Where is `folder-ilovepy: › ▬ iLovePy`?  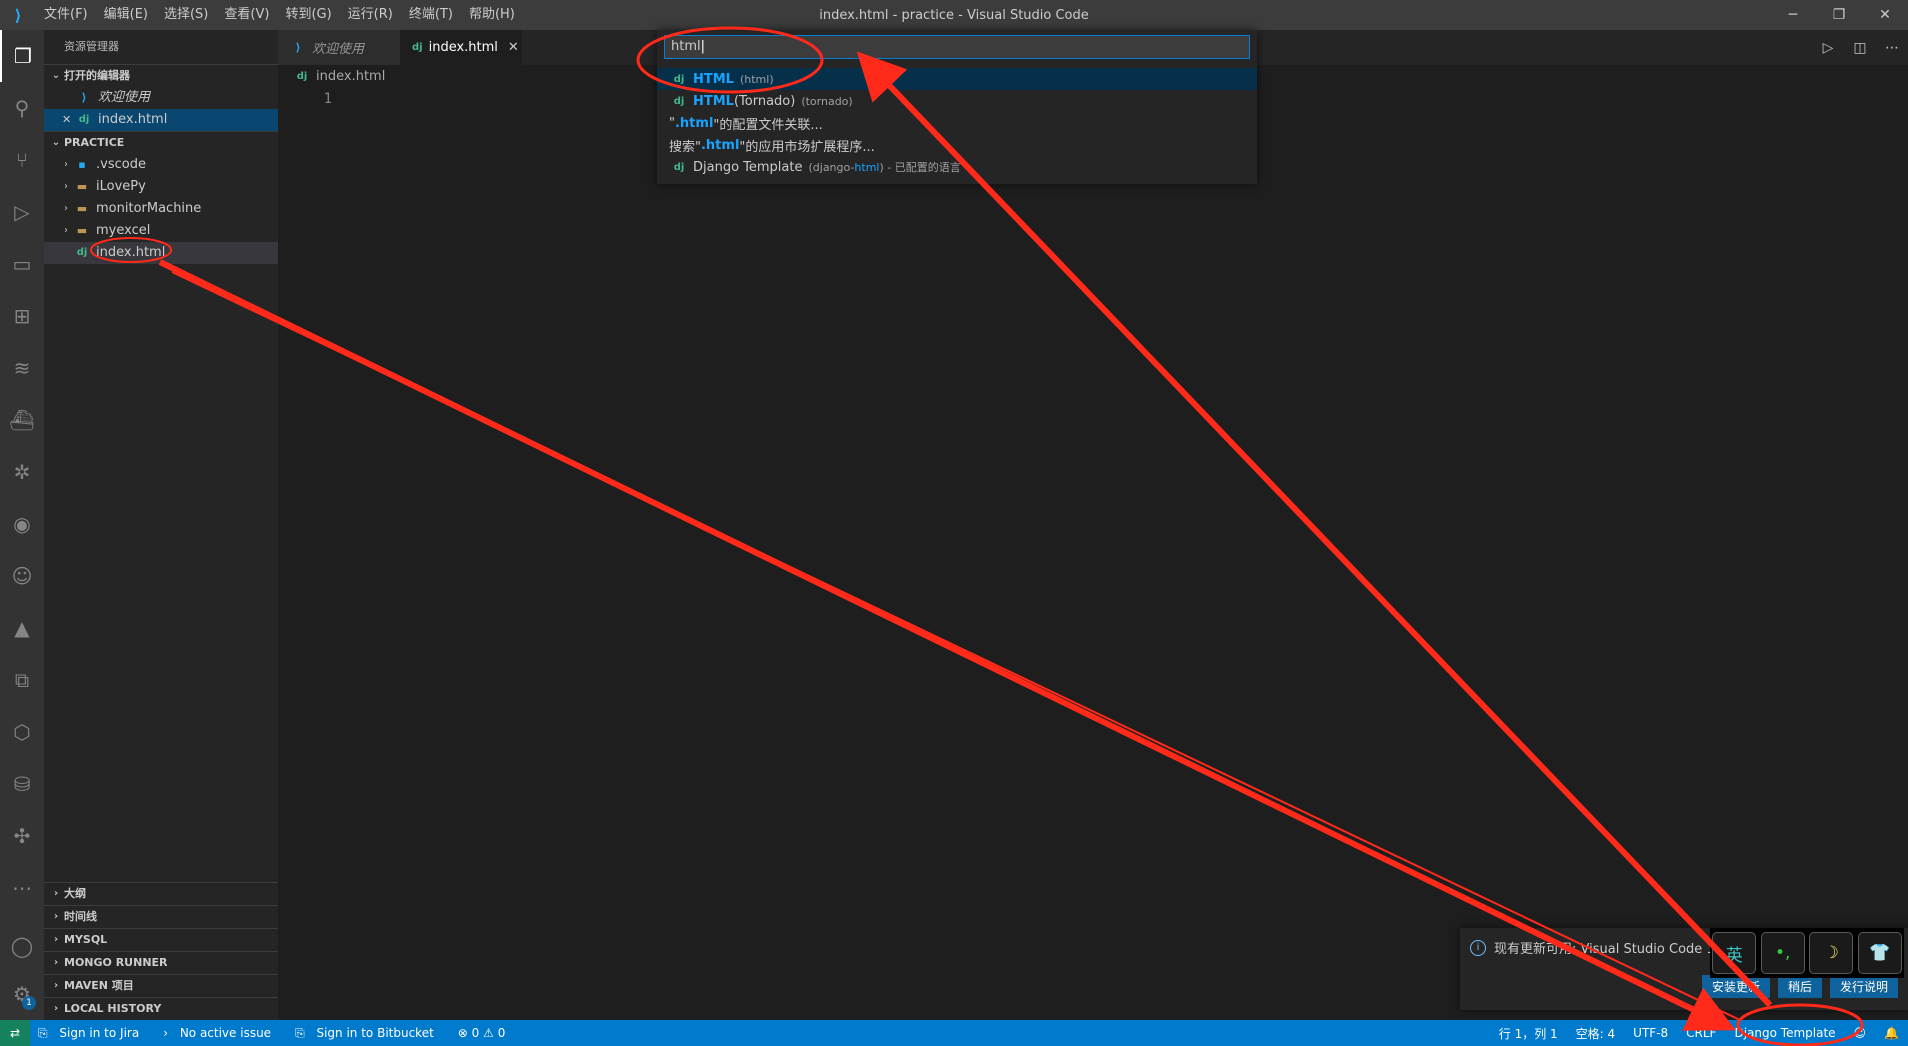 folder-ilovepy: › ▬ iLovePy is located at coordinates (161, 187).